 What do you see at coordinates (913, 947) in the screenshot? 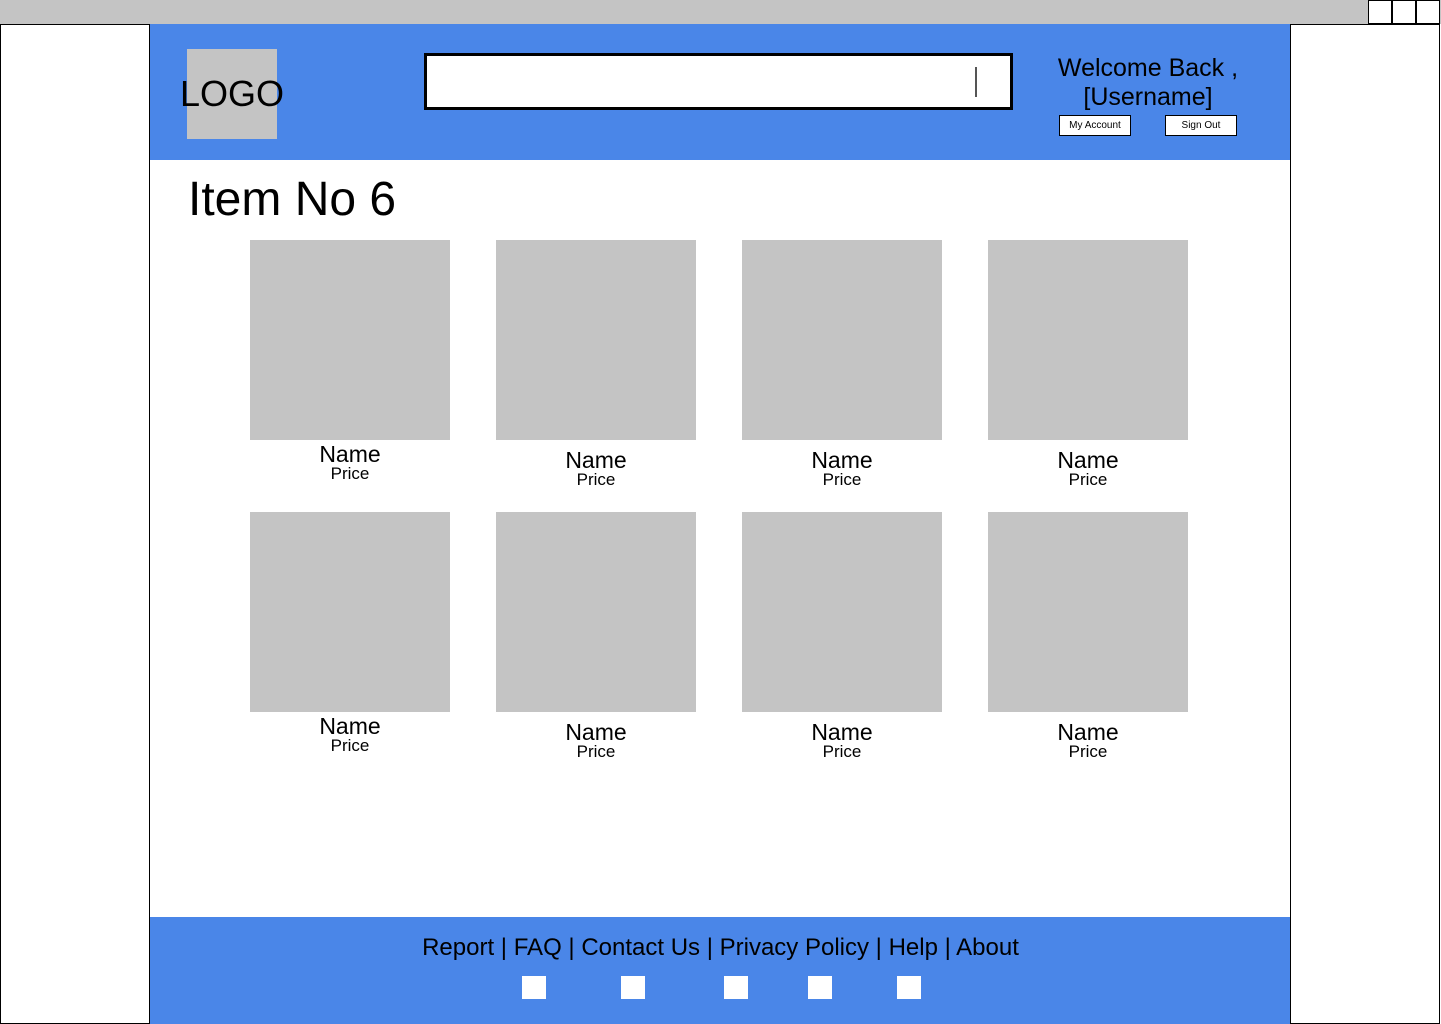
I see `footer-link-help: Help` at bounding box center [913, 947].